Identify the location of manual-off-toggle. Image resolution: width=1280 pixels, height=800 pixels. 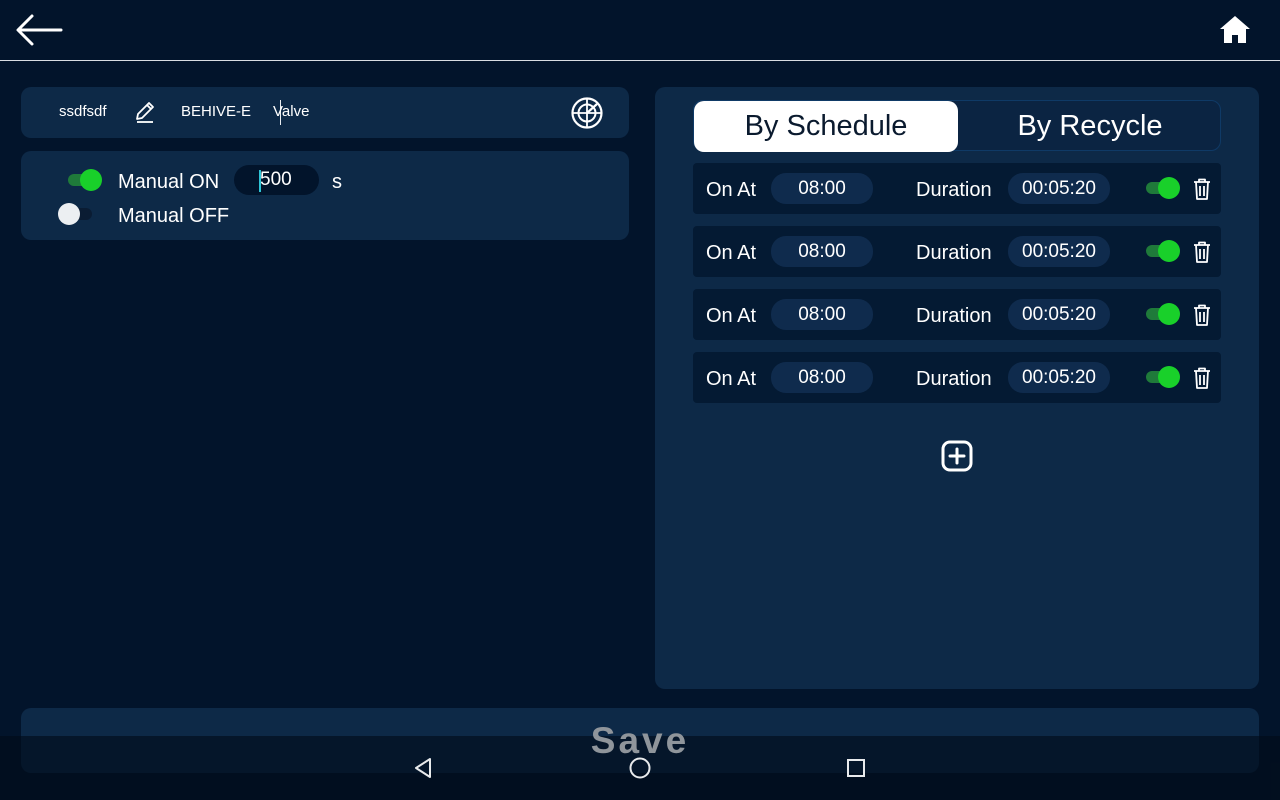
(76, 214).